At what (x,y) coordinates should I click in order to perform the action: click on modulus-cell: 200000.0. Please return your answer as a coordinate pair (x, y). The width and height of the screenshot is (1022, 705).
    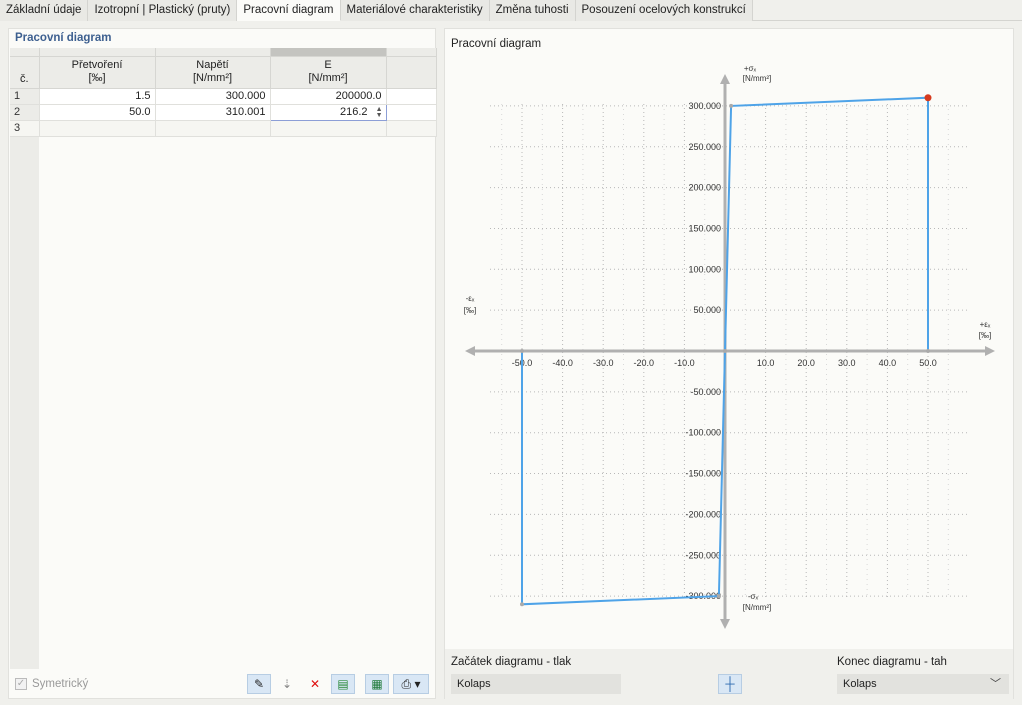
    Looking at the image, I should click on (328, 96).